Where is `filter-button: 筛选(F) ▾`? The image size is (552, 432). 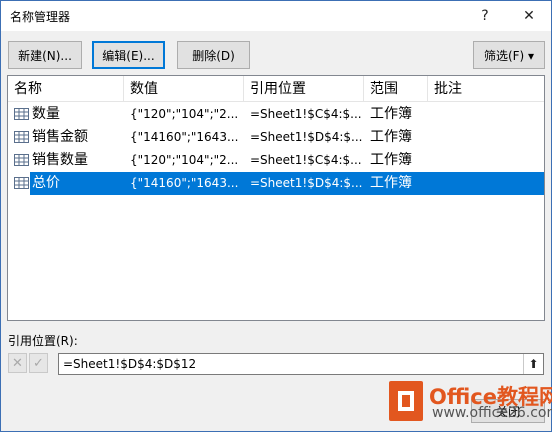
filter-button: 筛选(F) ▾ is located at coordinates (509, 55).